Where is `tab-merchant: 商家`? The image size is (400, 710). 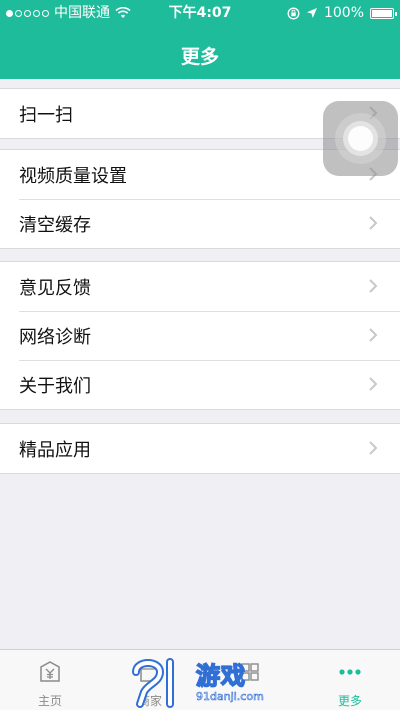
tab-merchant: 商家 is located at coordinates (150, 680).